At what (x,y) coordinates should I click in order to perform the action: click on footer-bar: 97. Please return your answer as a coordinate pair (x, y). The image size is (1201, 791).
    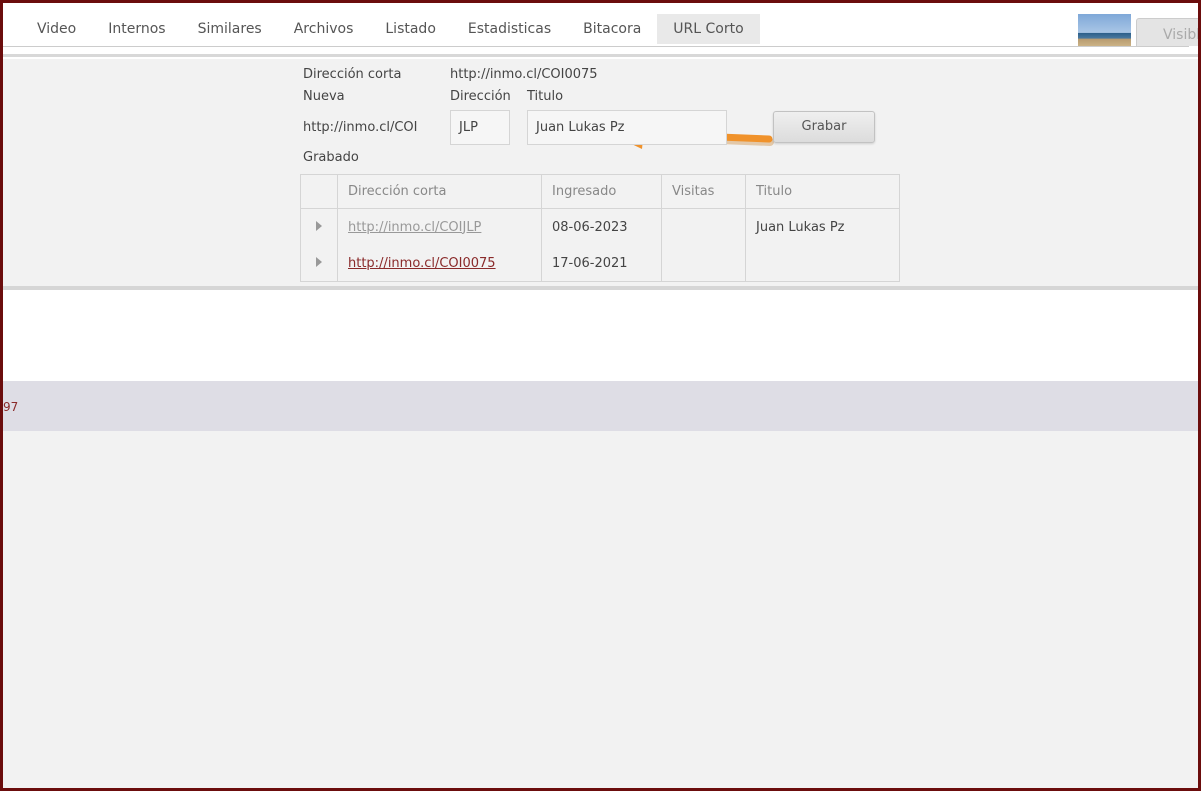
    Looking at the image, I should click on (600, 406).